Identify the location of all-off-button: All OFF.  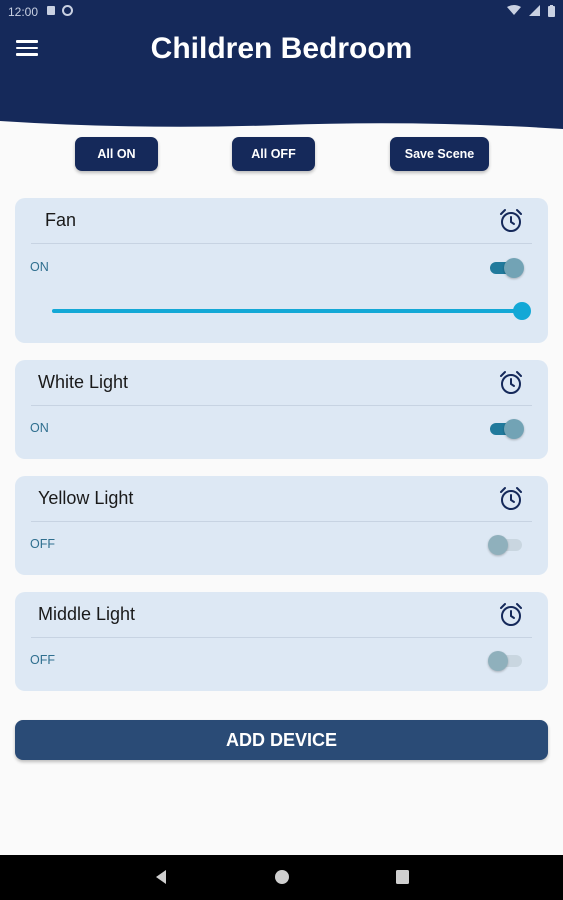
(273, 154).